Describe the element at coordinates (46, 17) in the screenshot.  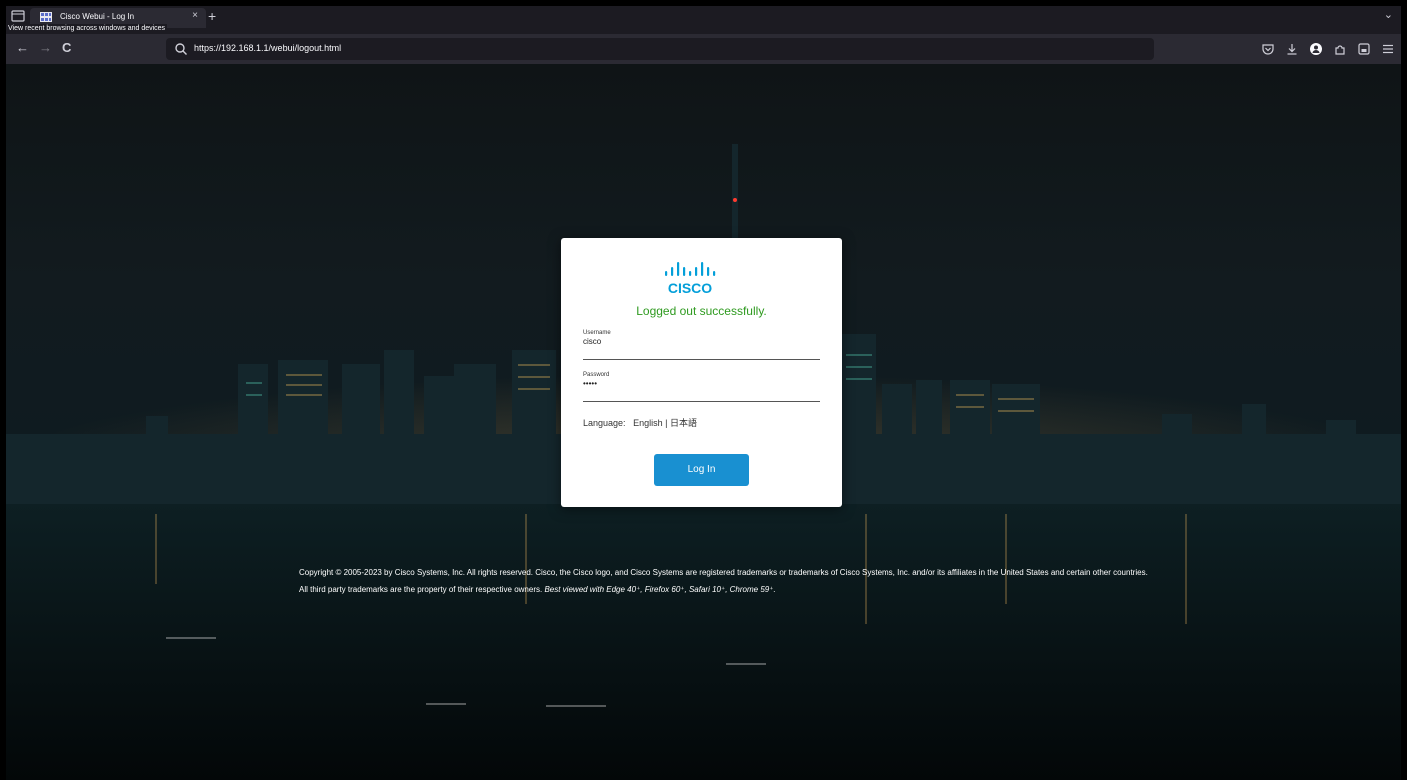
I see `grid-icon` at that location.